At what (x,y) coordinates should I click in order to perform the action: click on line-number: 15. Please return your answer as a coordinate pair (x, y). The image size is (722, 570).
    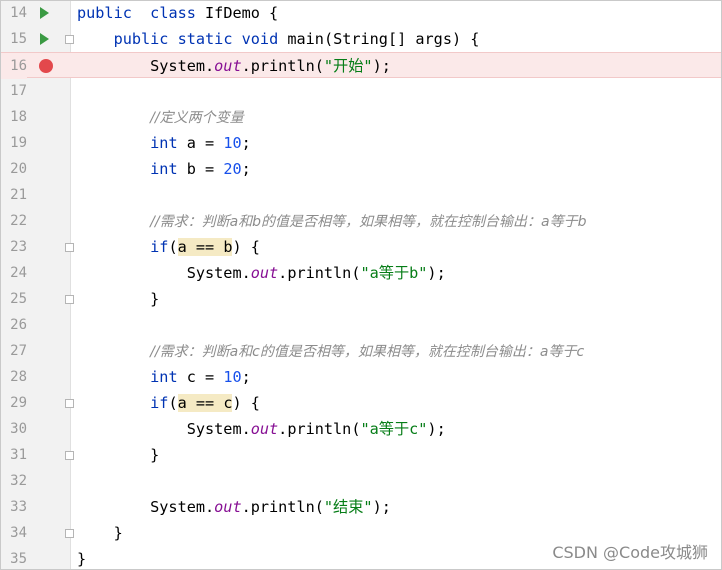
    Looking at the image, I should click on (14, 39).